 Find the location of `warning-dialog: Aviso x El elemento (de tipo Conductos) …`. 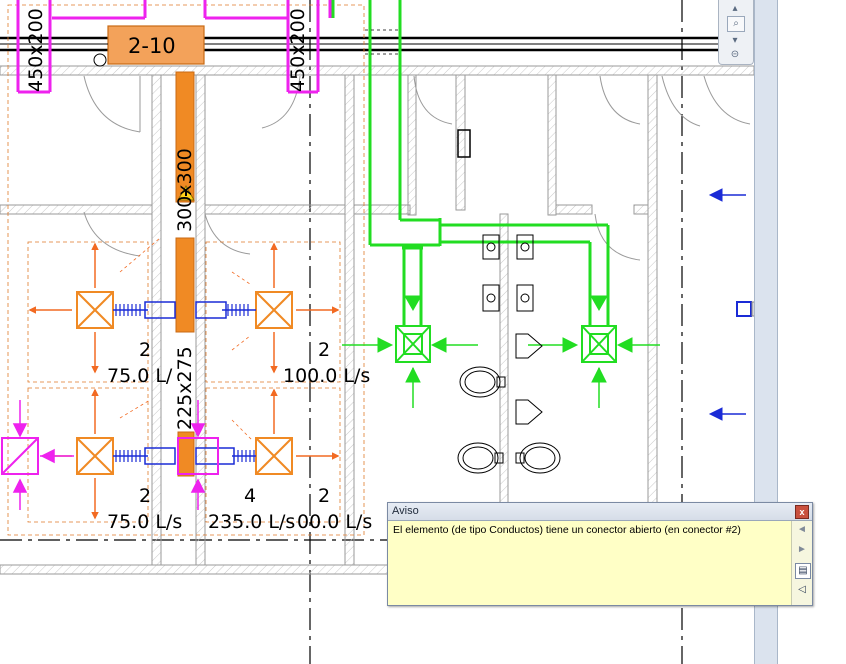

warning-dialog: Aviso x El elemento (de tipo Conductos) … is located at coordinates (600, 554).